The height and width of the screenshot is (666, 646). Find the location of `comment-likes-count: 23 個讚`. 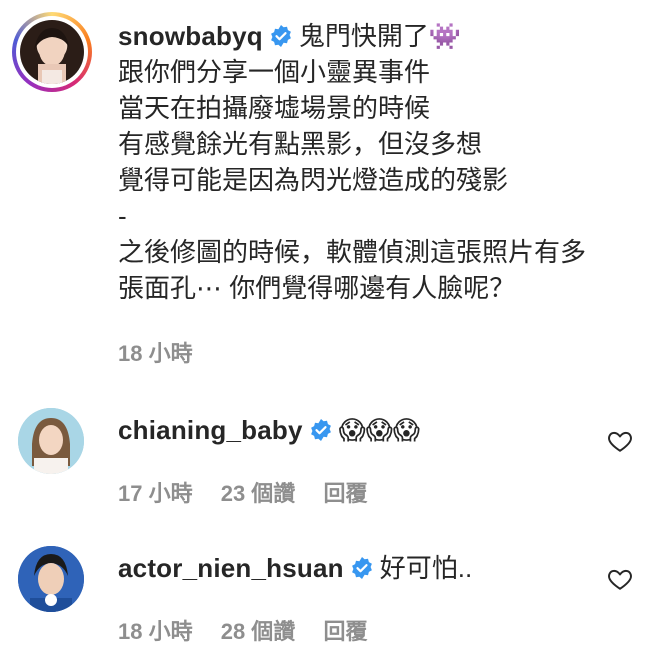

comment-likes-count: 23 個讚 is located at coordinates (258, 493).